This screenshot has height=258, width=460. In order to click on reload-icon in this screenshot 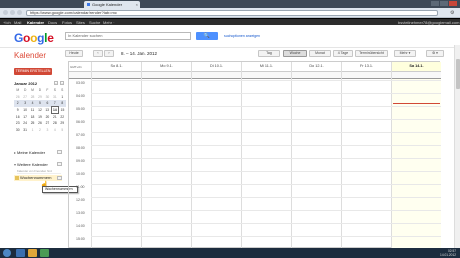, I will do `click(19, 12)`.